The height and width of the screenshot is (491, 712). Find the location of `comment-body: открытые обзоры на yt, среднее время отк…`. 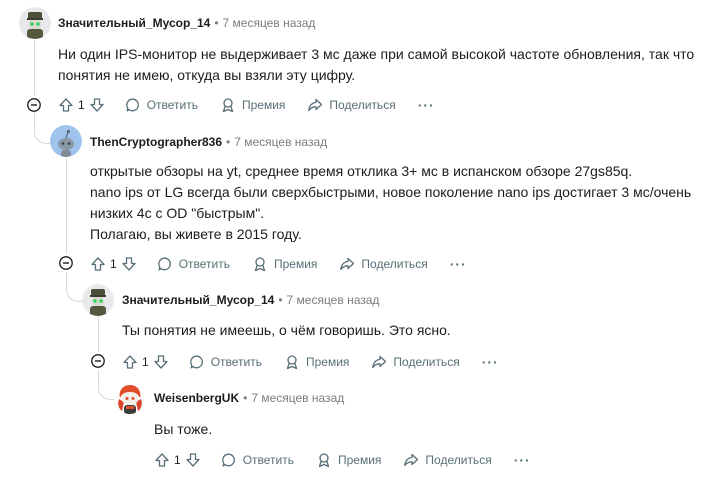

comment-body: открытые обзоры на yt, среднее время отк… is located at coordinates (390, 203).